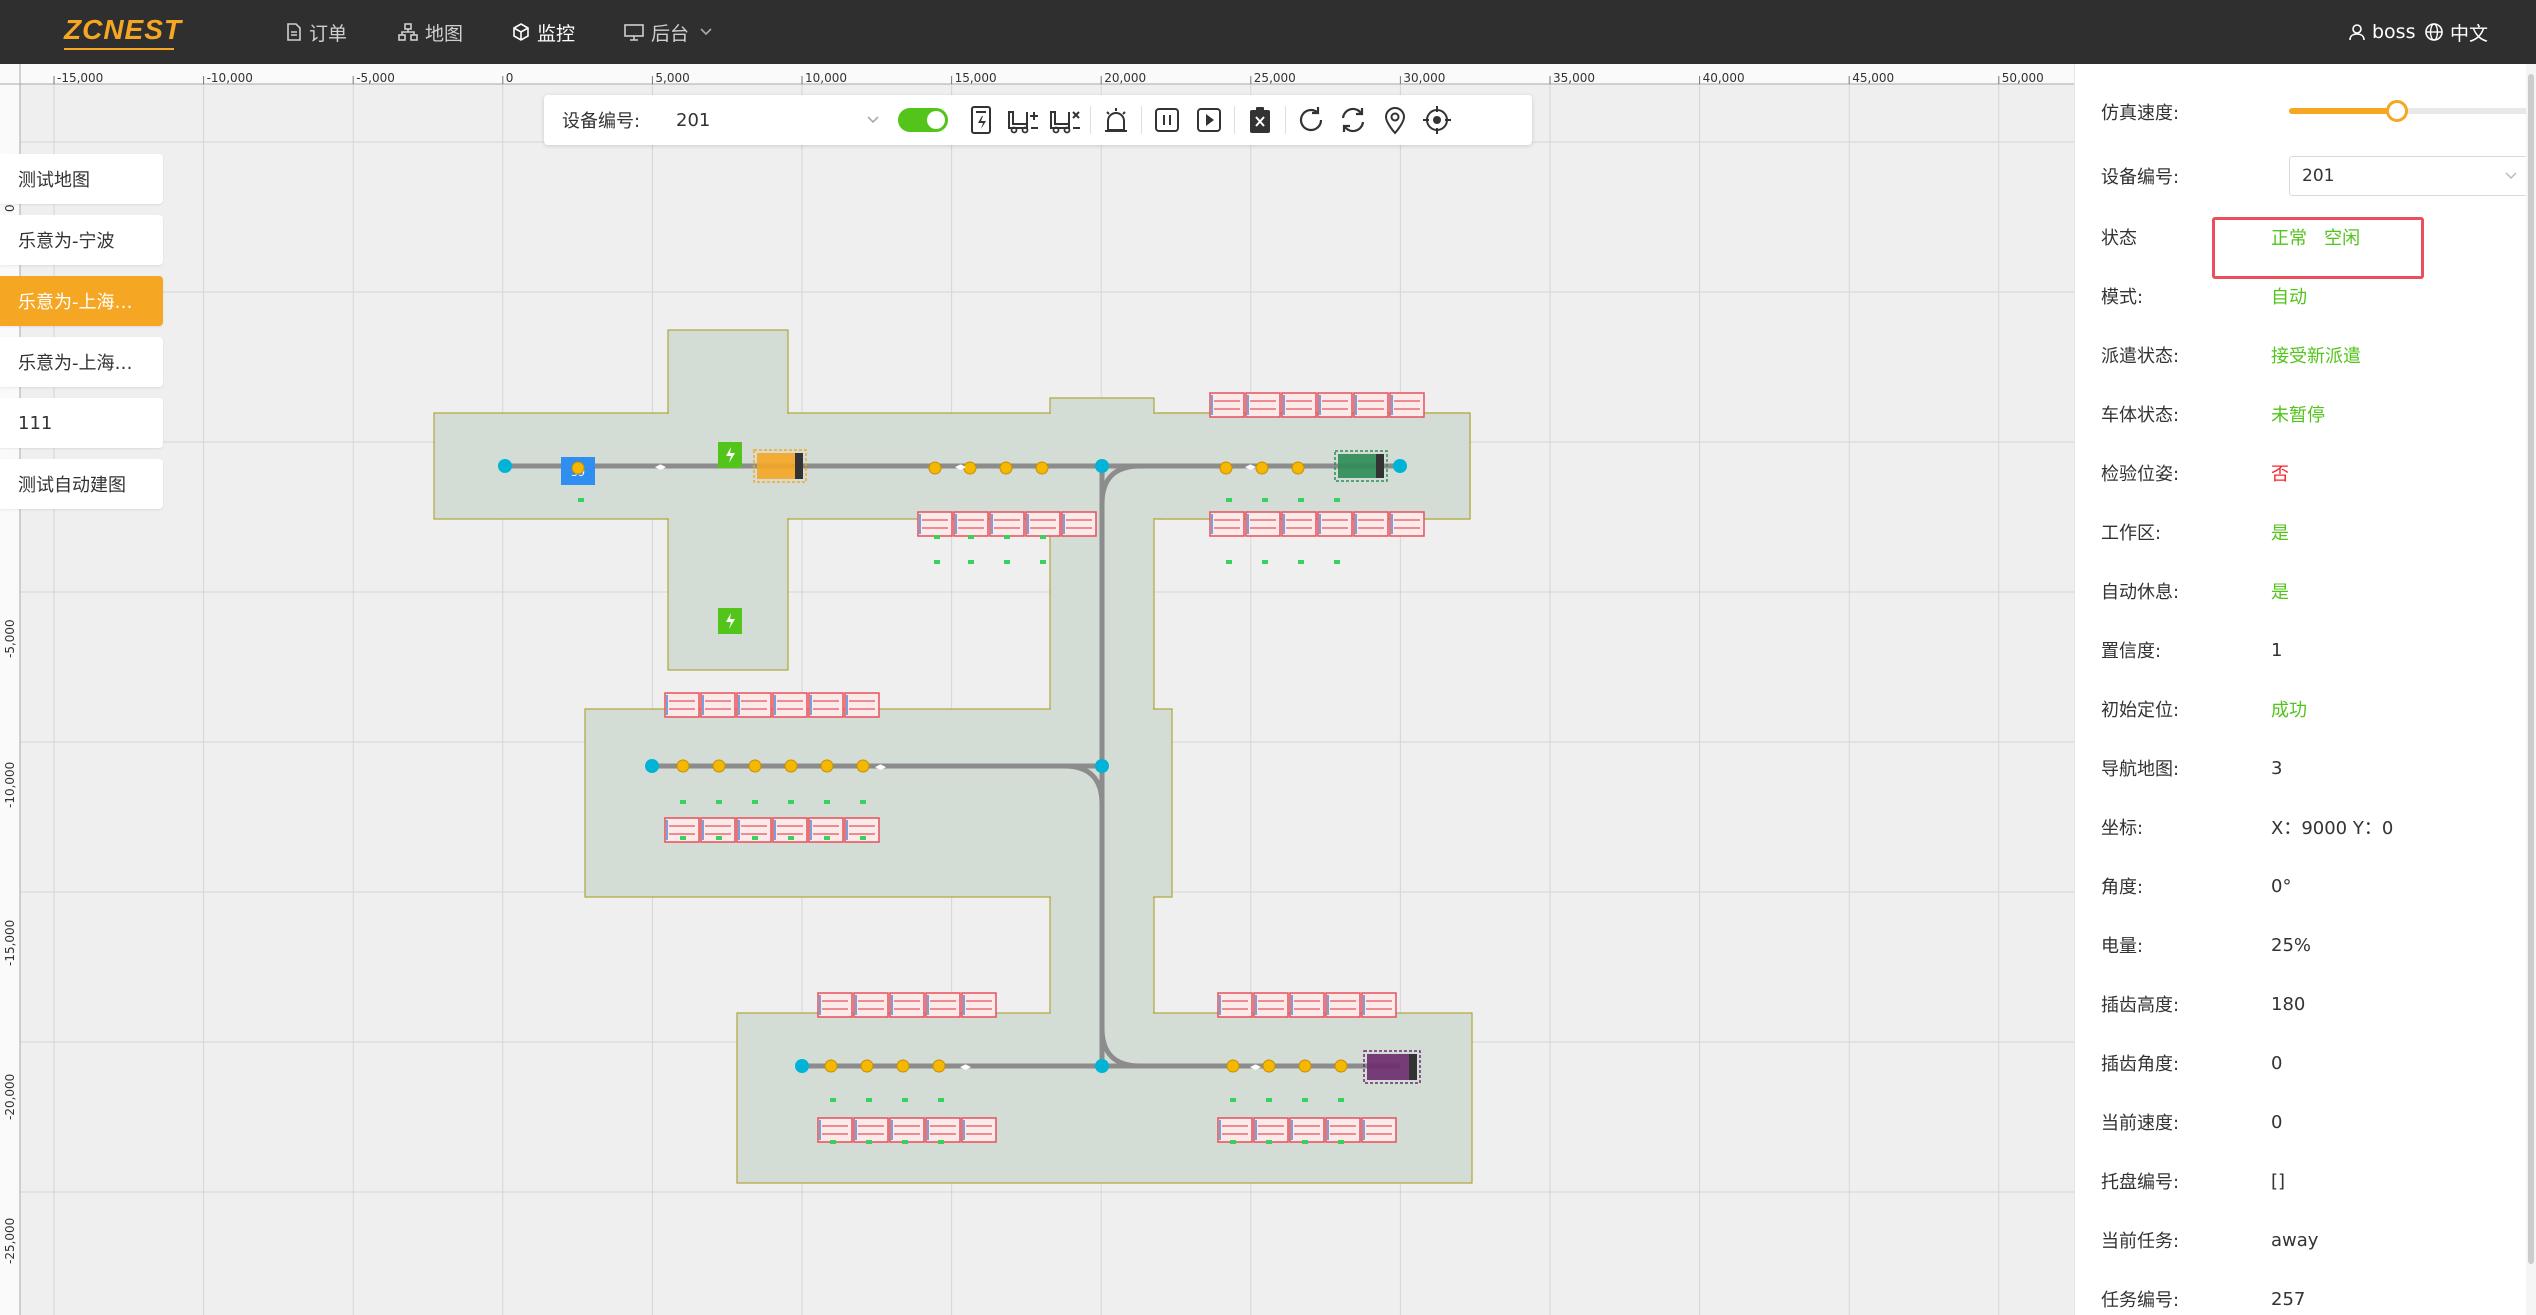  I want to click on scrollbar-thumb, so click(2531, 669).